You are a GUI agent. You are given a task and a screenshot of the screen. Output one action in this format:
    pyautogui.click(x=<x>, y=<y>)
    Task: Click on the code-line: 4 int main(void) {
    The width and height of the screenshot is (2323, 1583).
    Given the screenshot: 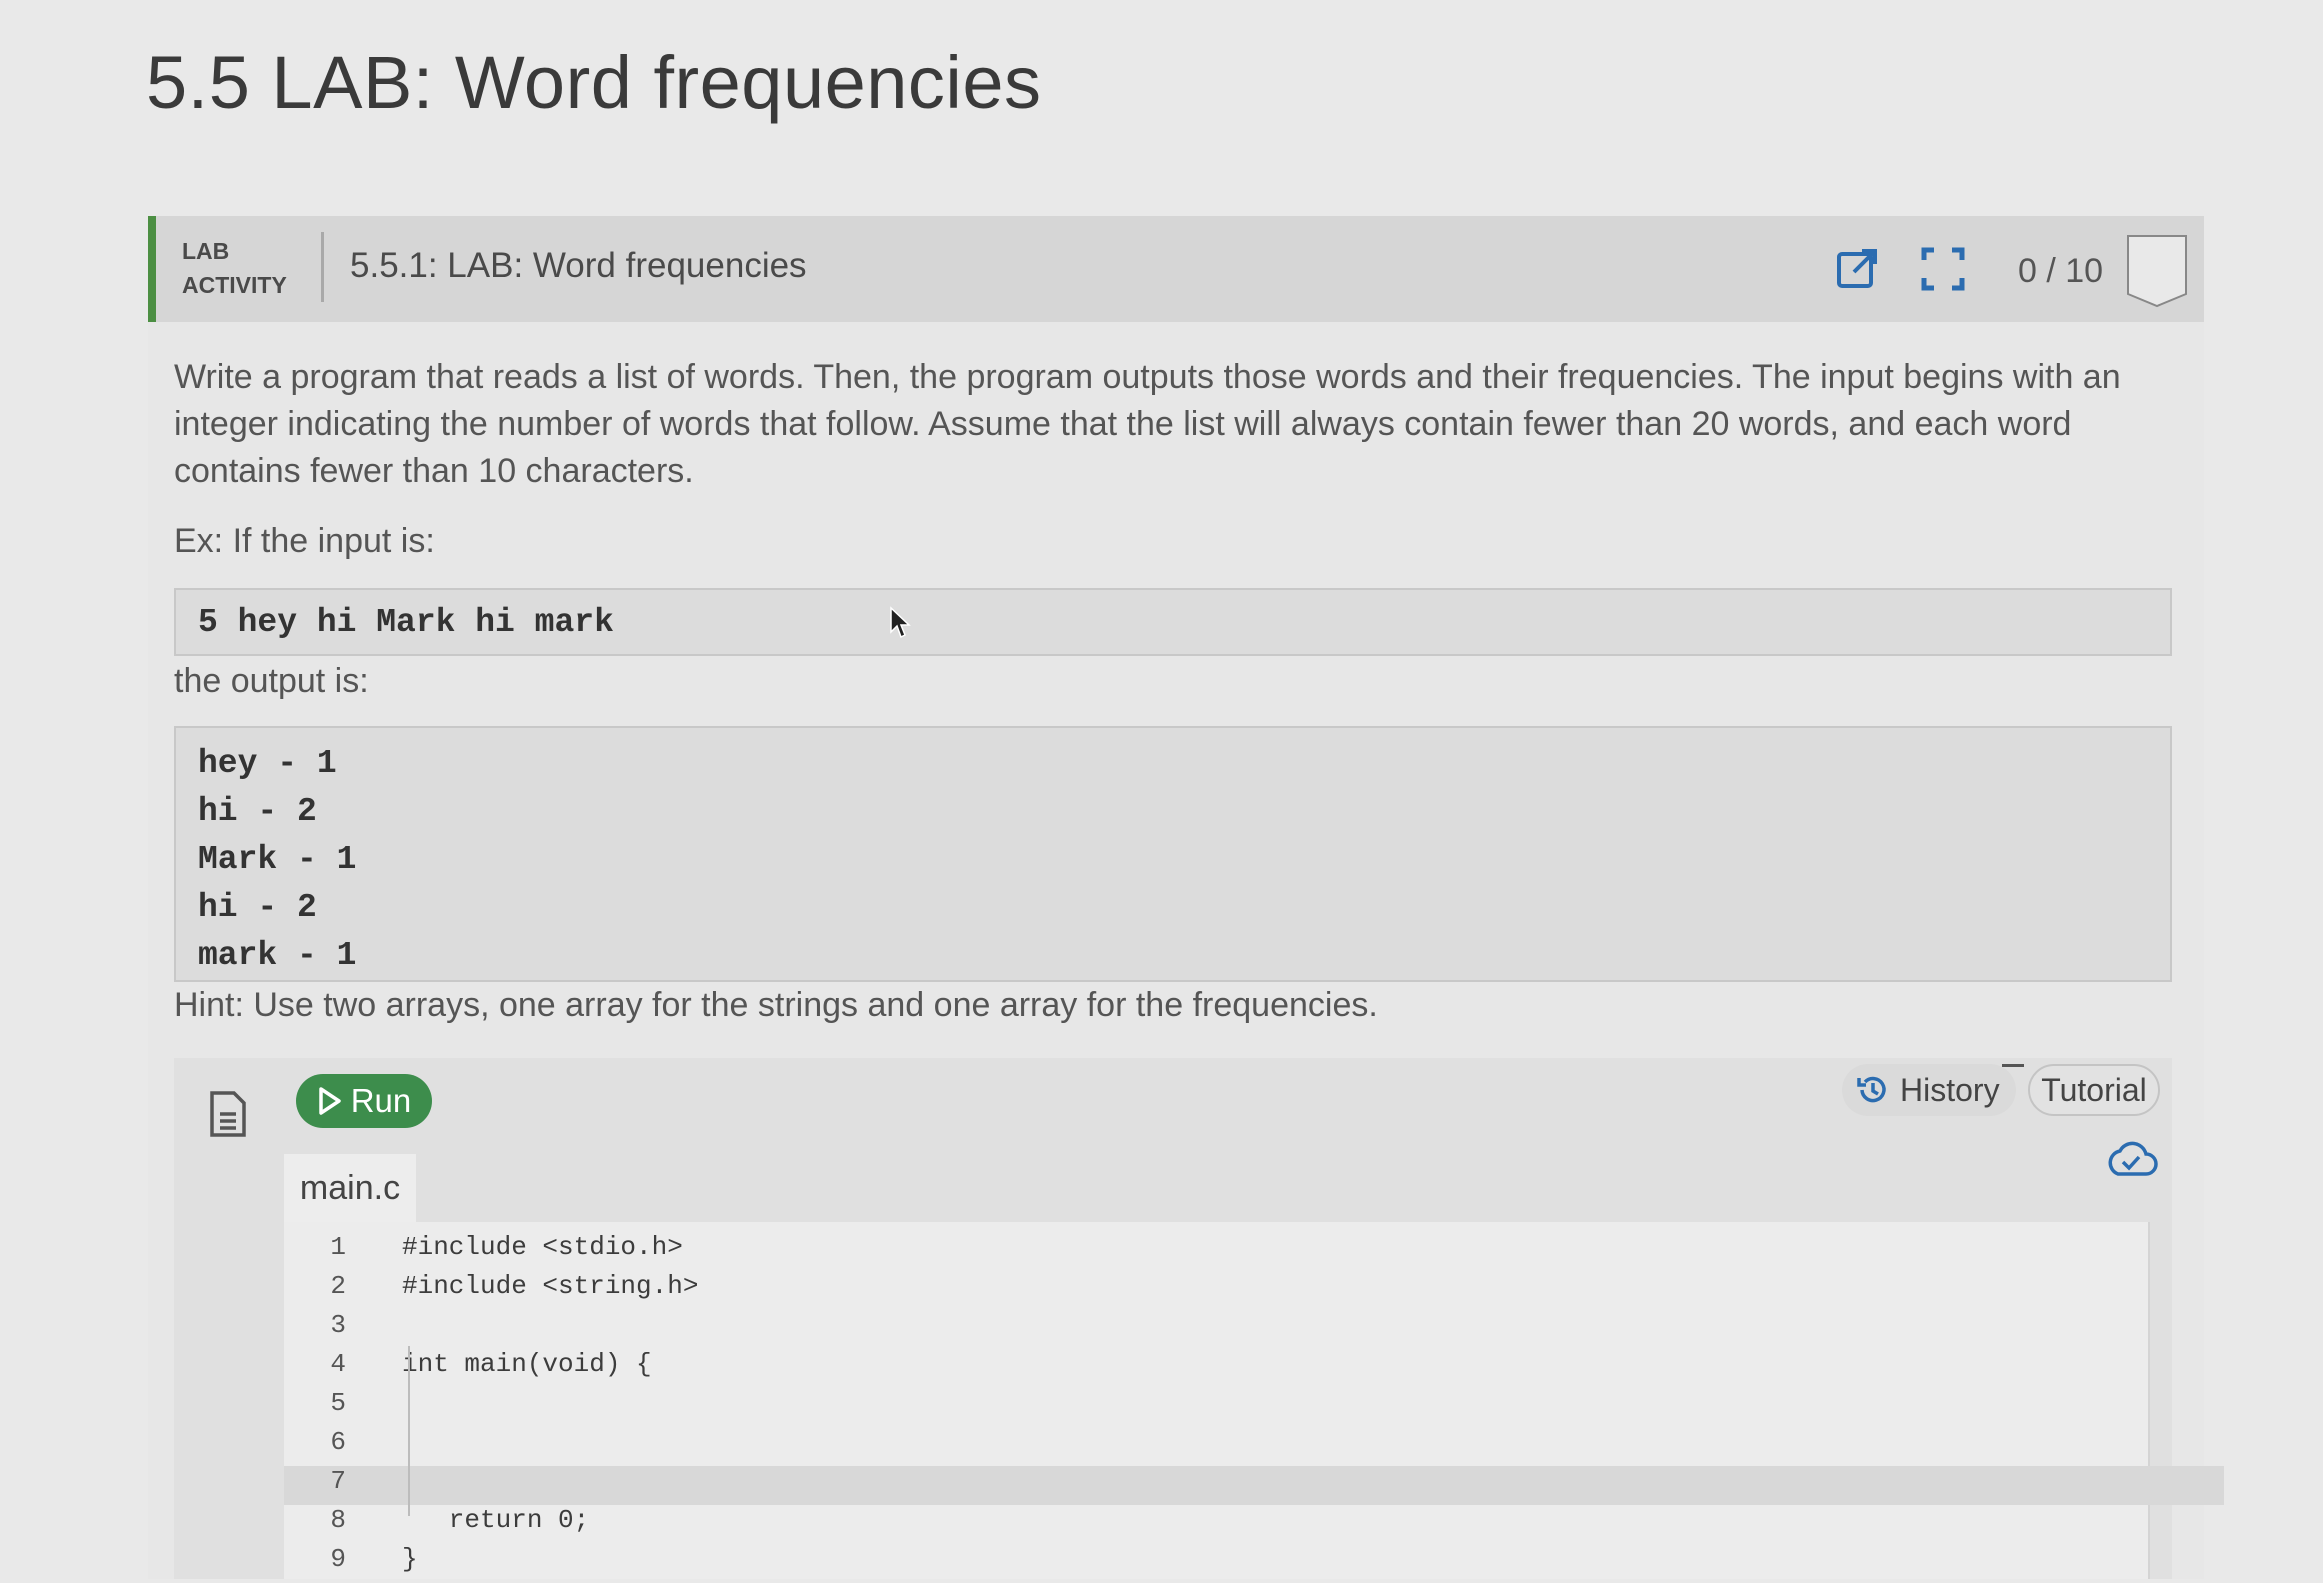 What is the action you would take?
    pyautogui.click(x=1254, y=1368)
    